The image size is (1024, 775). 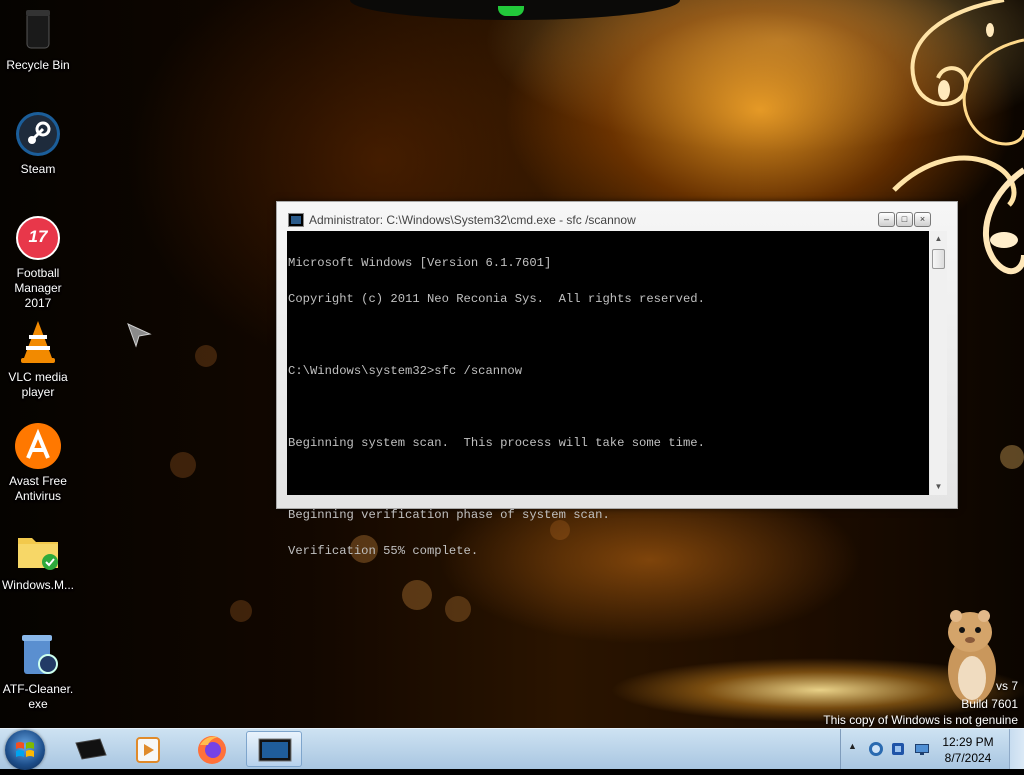 What do you see at coordinates (38, 273) in the screenshot?
I see `icon-label: Football` at bounding box center [38, 273].